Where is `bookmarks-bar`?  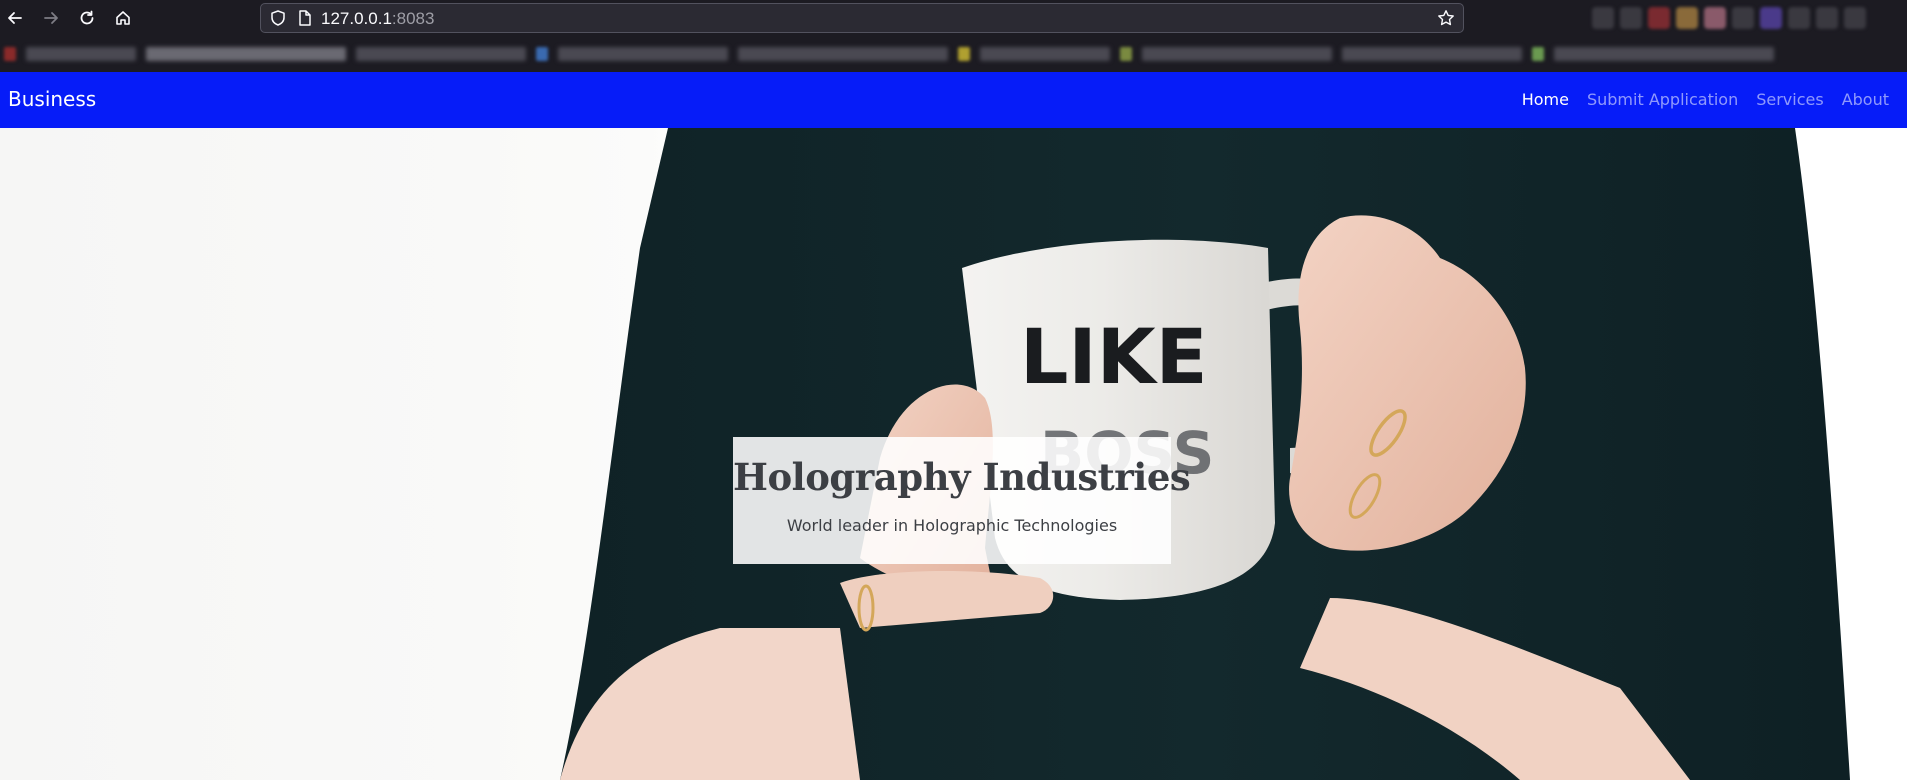
bookmarks-bar is located at coordinates (953, 54).